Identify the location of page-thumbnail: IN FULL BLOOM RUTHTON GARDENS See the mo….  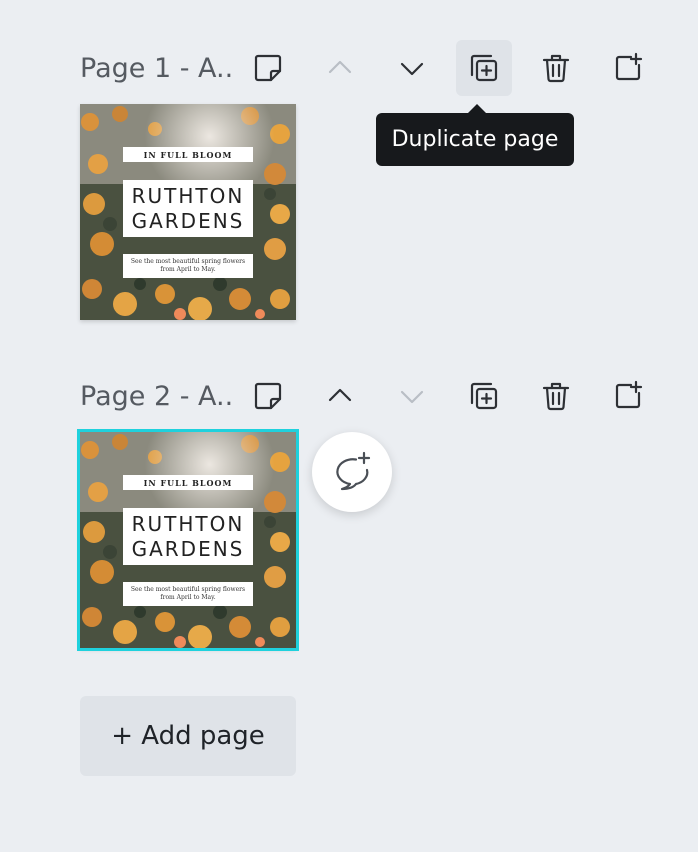
(188, 212).